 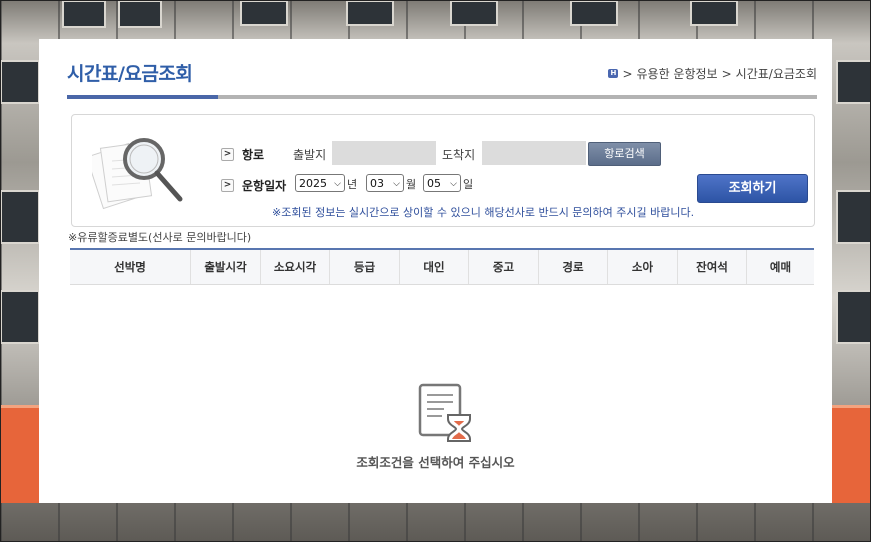 I want to click on column-header: 선박명, so click(x=130, y=267).